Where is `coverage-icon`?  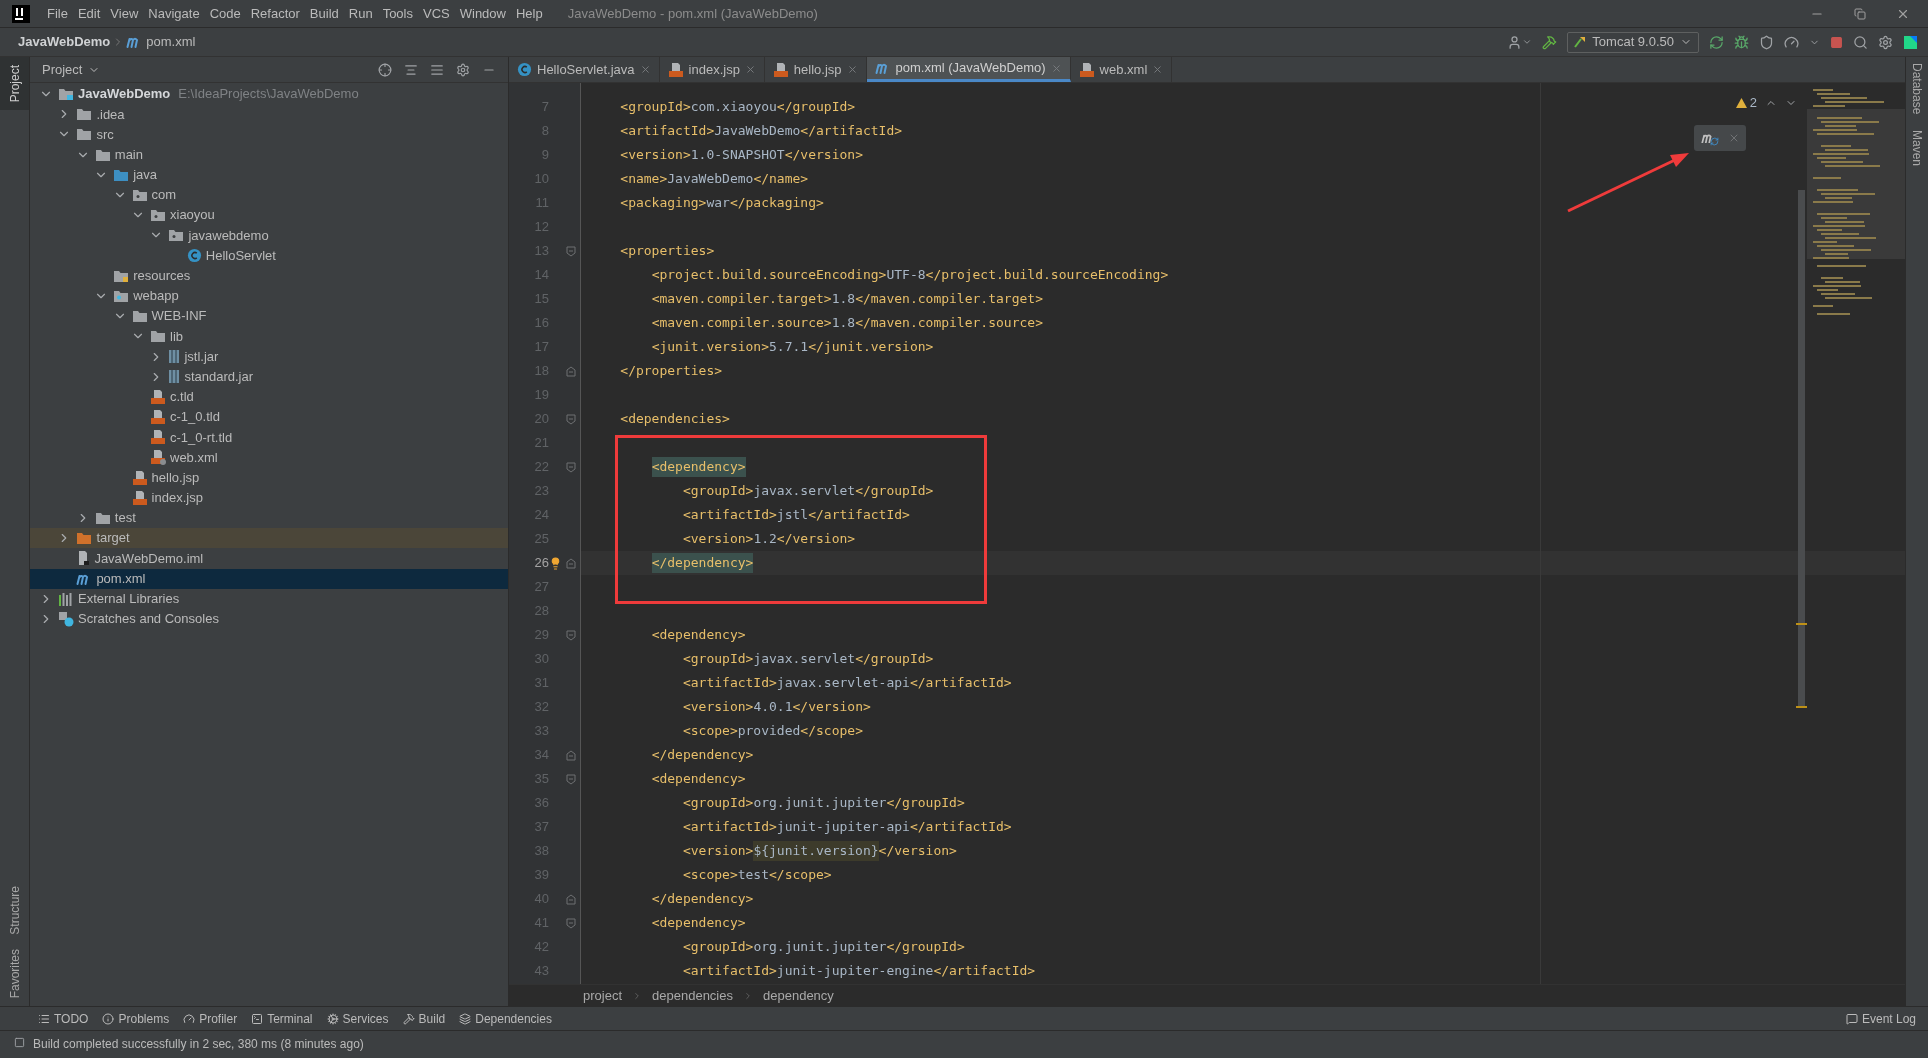 coverage-icon is located at coordinates (1766, 42).